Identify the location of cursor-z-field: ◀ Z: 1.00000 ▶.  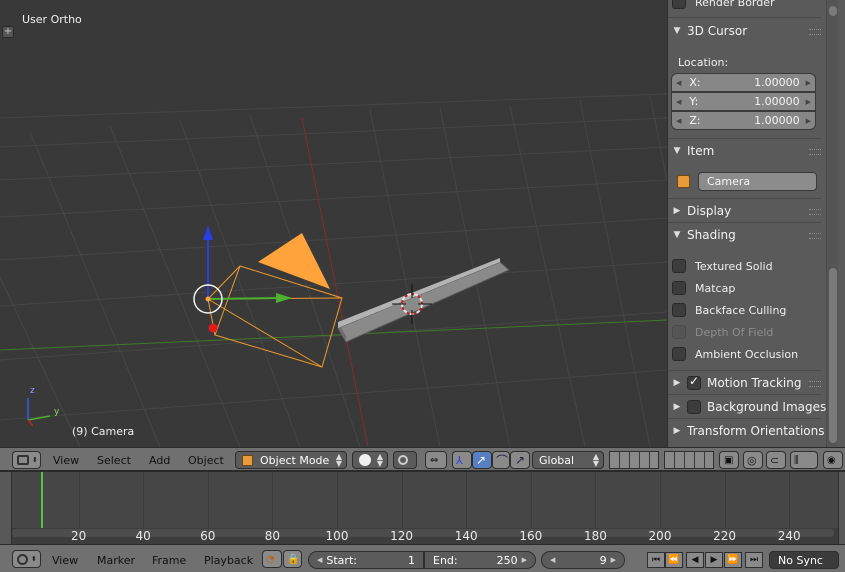
(743, 120).